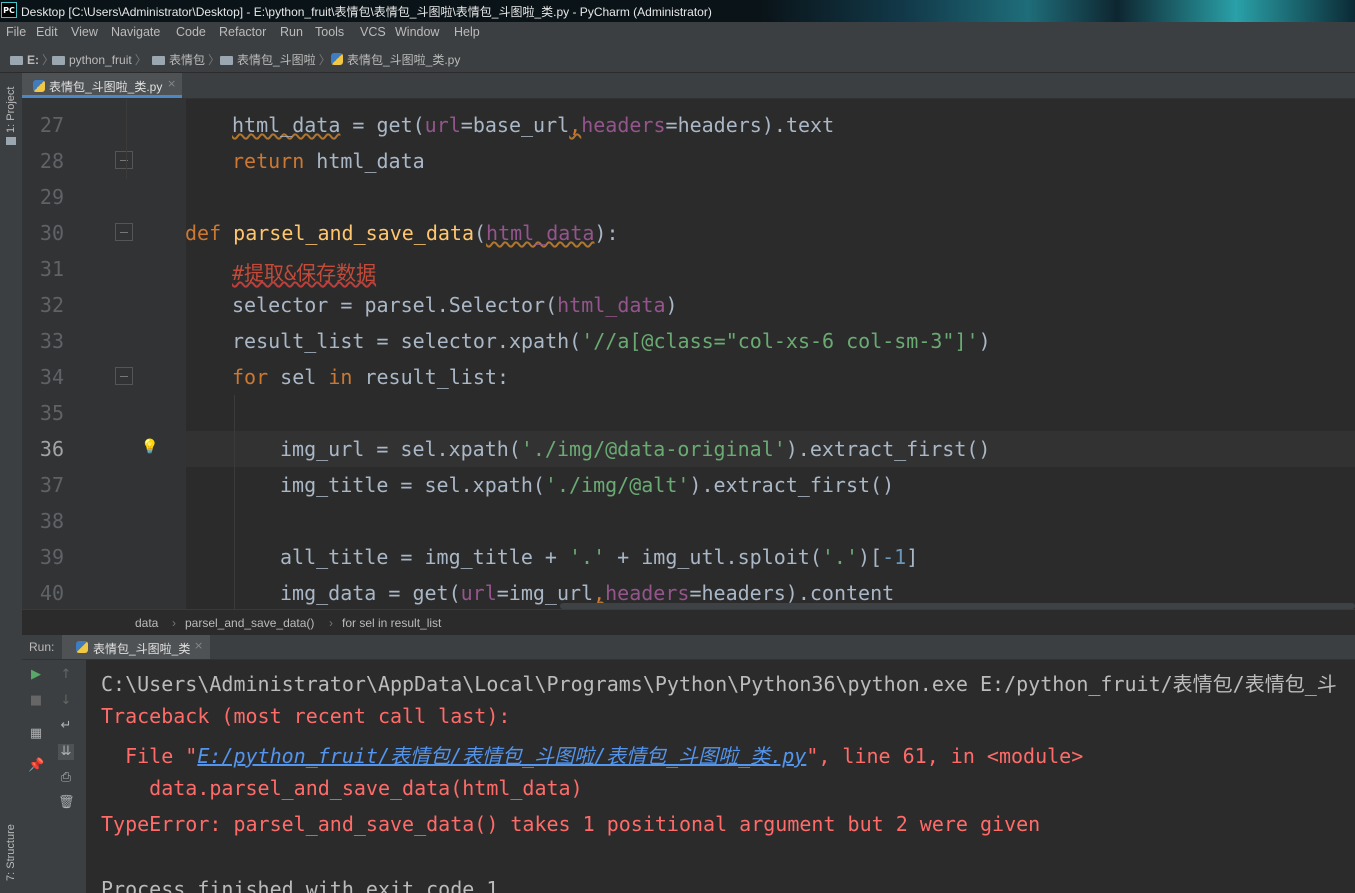  What do you see at coordinates (242, 32) in the screenshot?
I see `menu-refactor: Refactor` at bounding box center [242, 32].